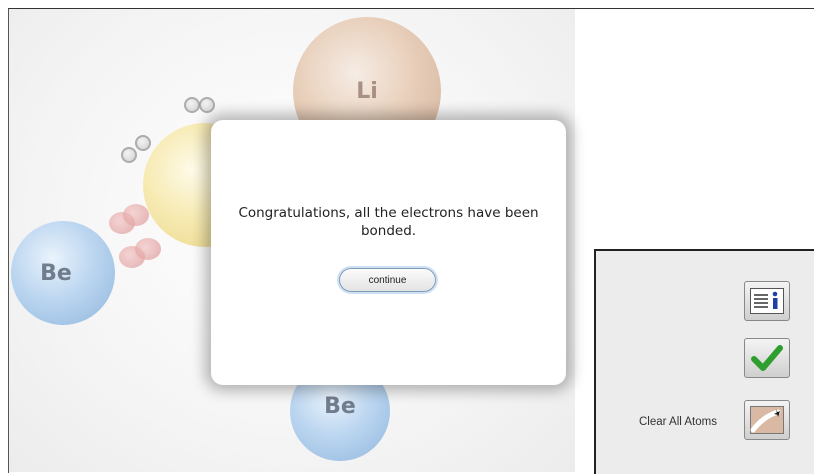 The image size is (814, 474). I want to click on info-button, so click(767, 301).